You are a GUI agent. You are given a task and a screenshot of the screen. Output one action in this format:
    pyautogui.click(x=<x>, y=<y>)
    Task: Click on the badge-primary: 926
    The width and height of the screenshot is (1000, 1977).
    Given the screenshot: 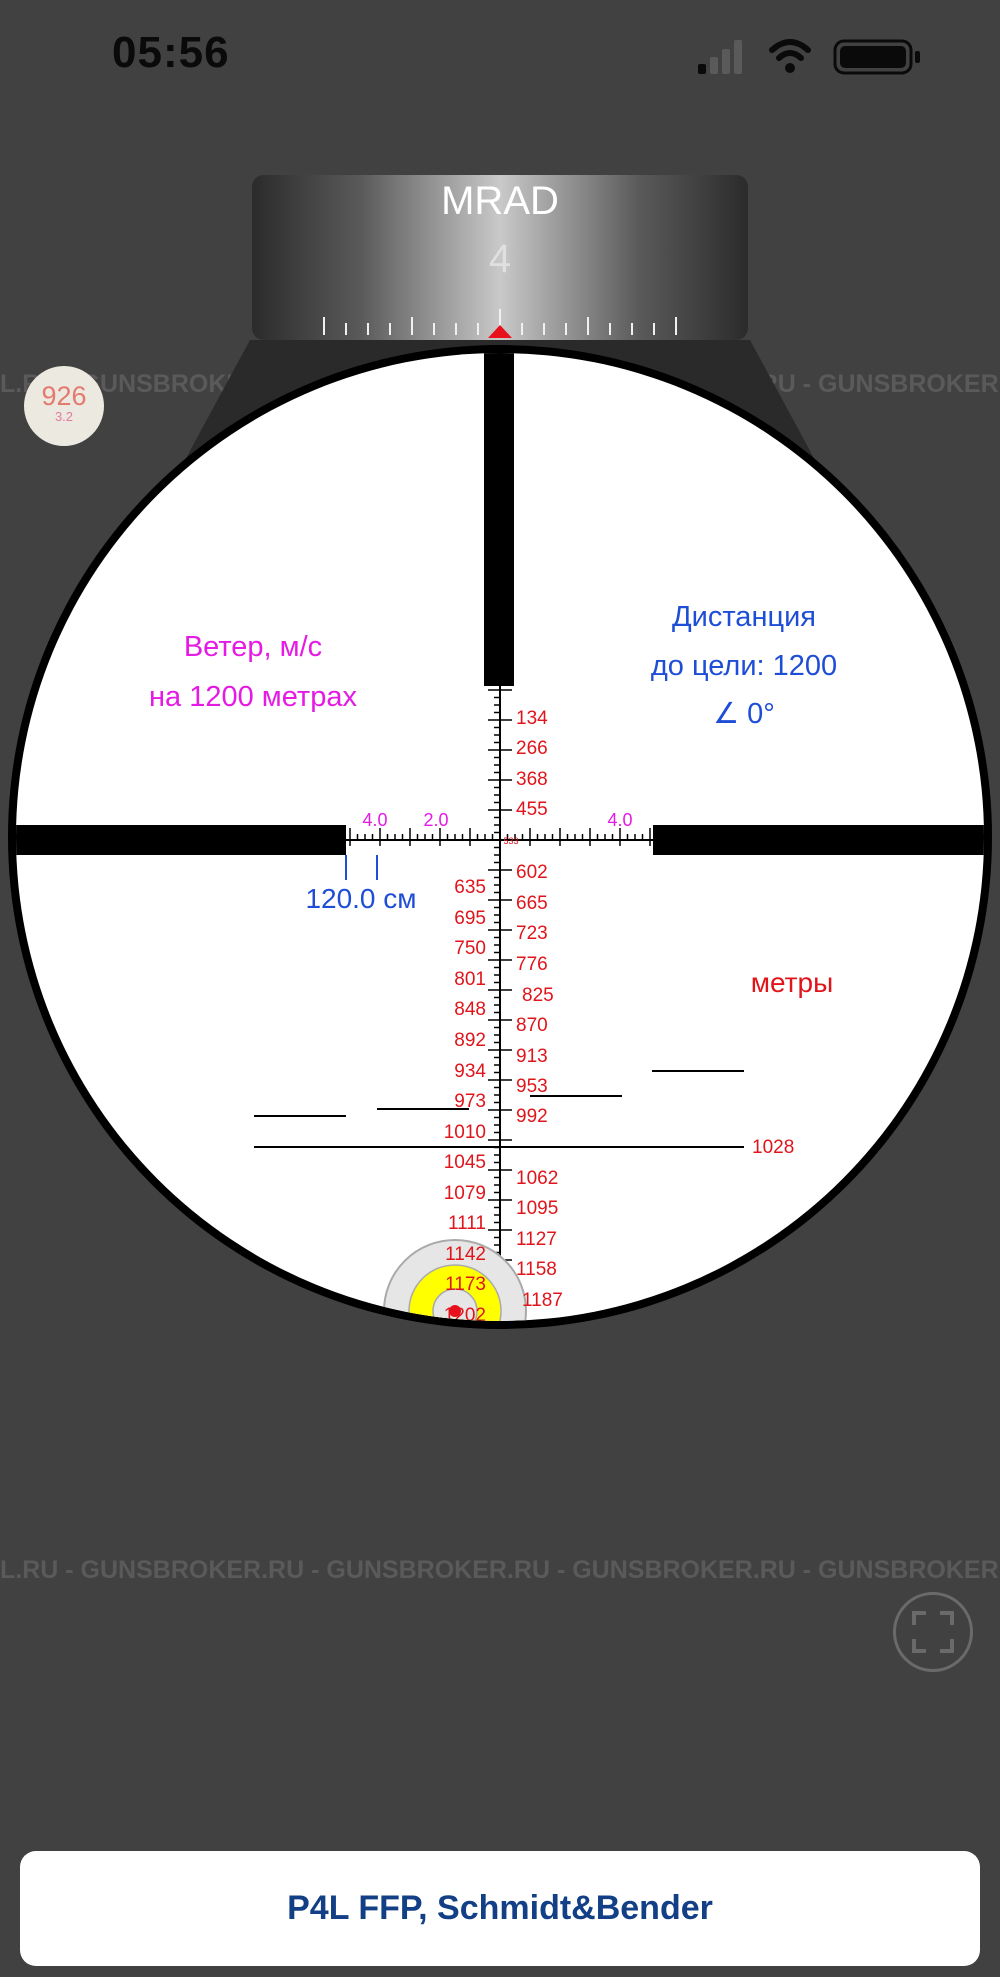 What is the action you would take?
    pyautogui.click(x=64, y=396)
    